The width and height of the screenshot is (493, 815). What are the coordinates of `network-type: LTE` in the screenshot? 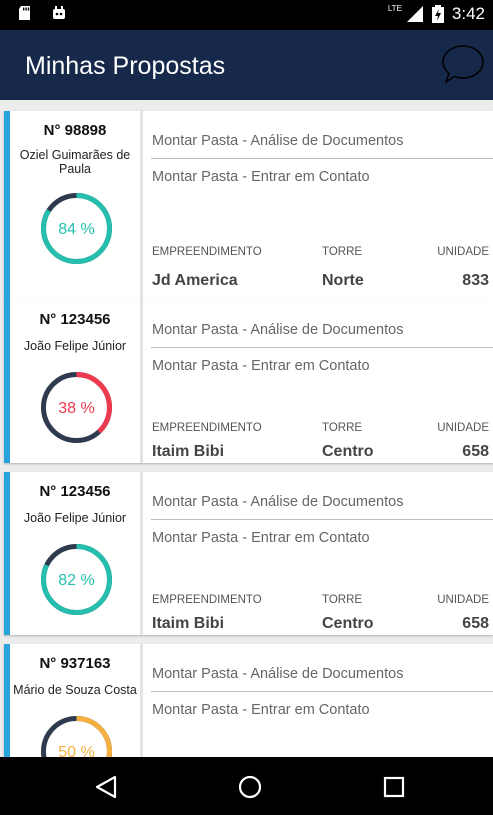 It's located at (394, 8).